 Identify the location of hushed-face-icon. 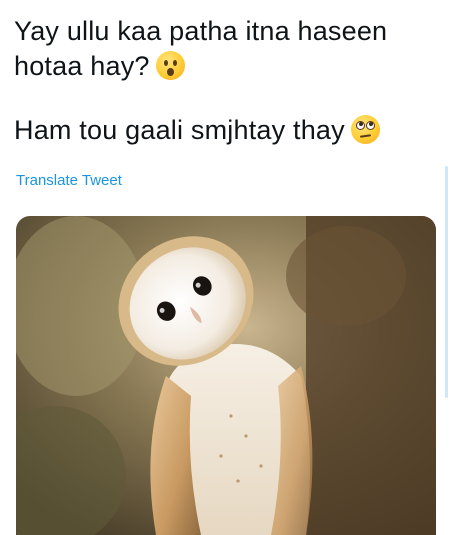
(170, 65).